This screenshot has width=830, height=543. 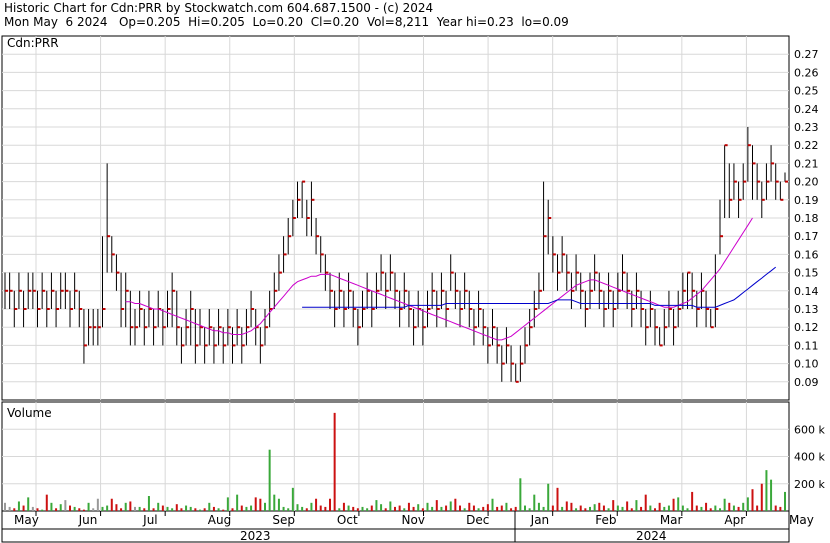 I want to click on y-tick-label: 0.09, so click(x=806, y=382).